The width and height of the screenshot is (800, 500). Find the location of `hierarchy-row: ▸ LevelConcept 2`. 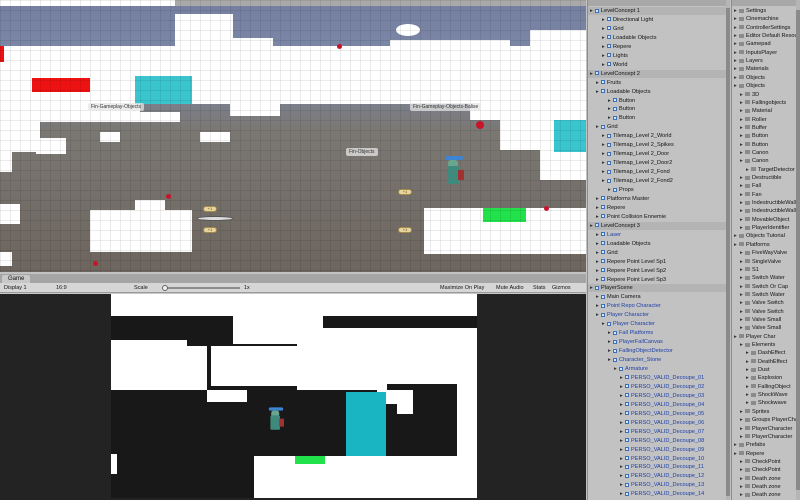

hierarchy-row: ▸ LevelConcept 2 is located at coordinates (659, 73).